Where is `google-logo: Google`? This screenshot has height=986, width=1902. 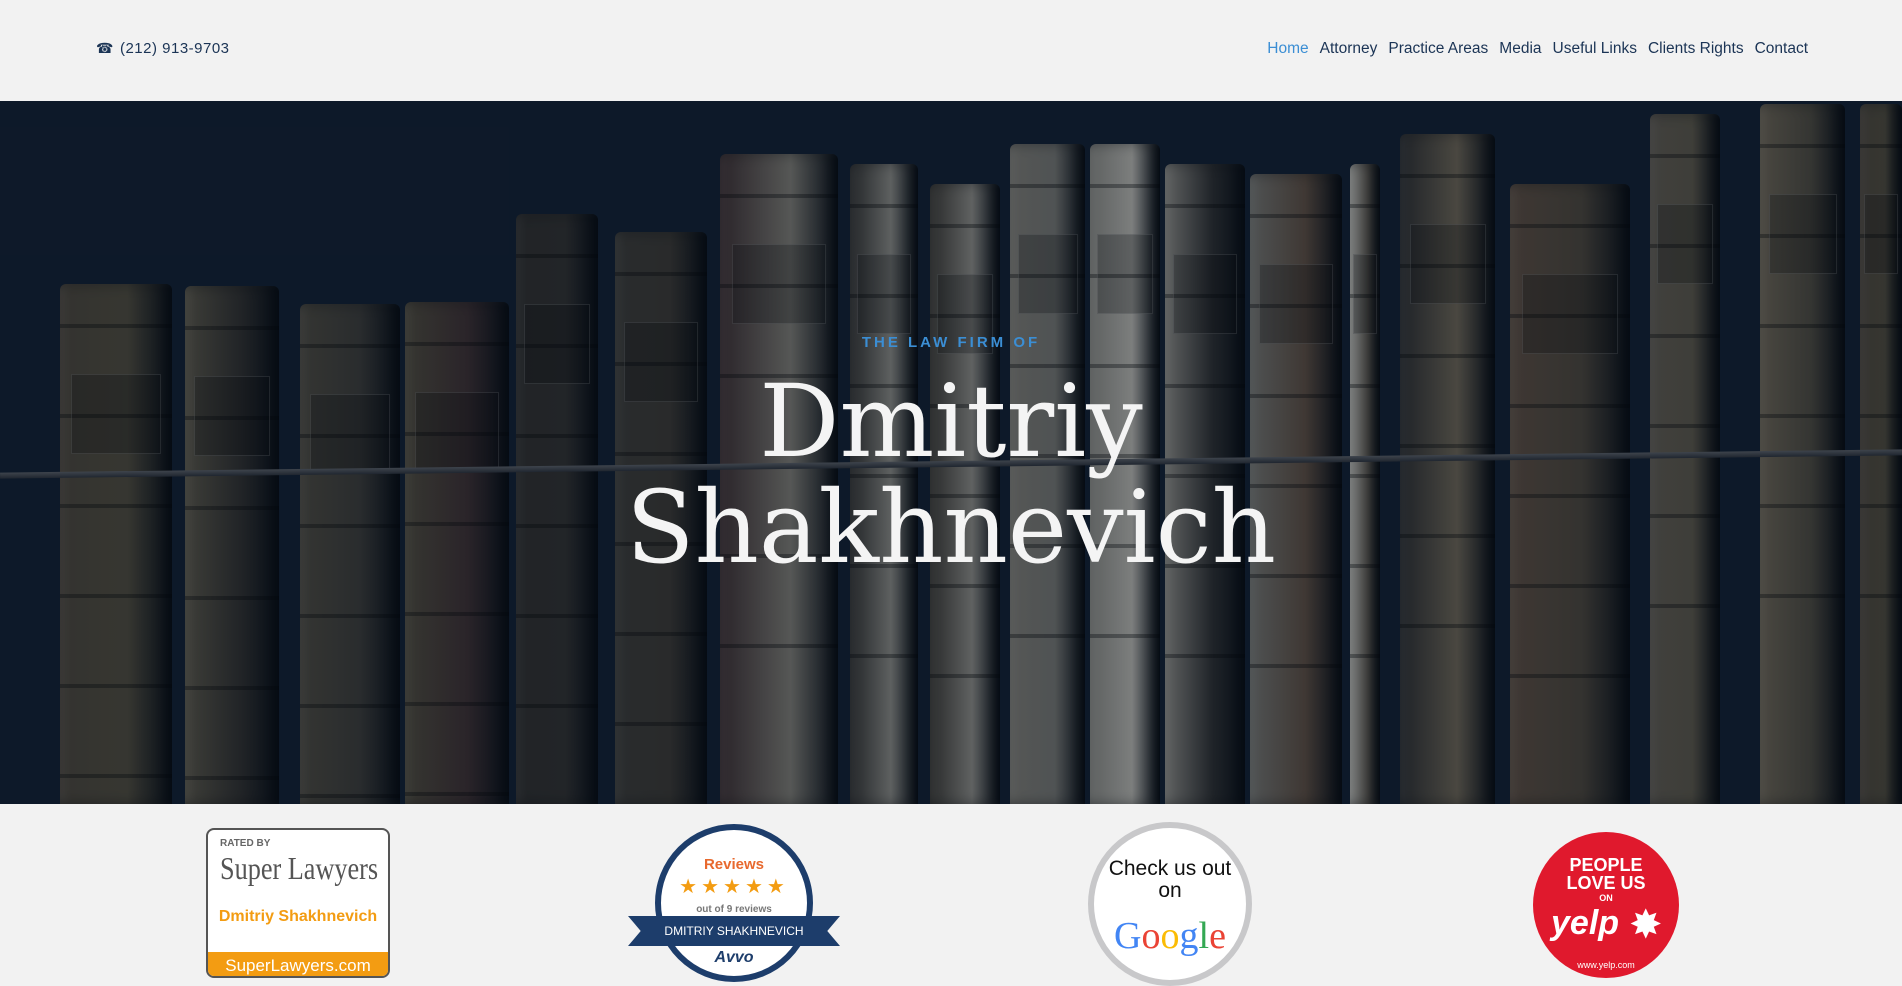 google-logo: Google is located at coordinates (1170, 936).